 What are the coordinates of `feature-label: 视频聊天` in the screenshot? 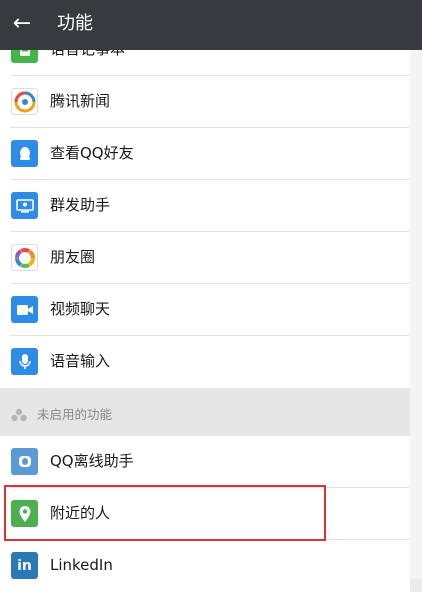 It's located at (80, 309).